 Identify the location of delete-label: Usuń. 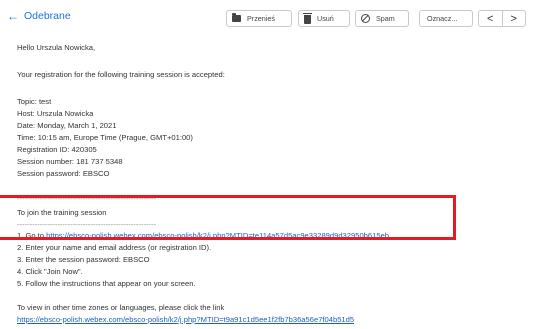
(325, 18).